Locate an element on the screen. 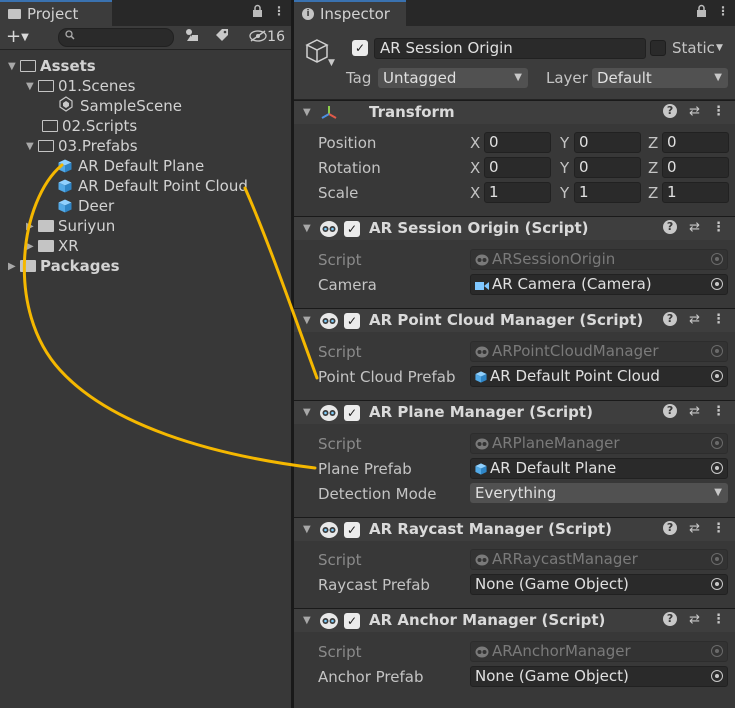 The image size is (735, 708). eye-slash-icon is located at coordinates (258, 36).